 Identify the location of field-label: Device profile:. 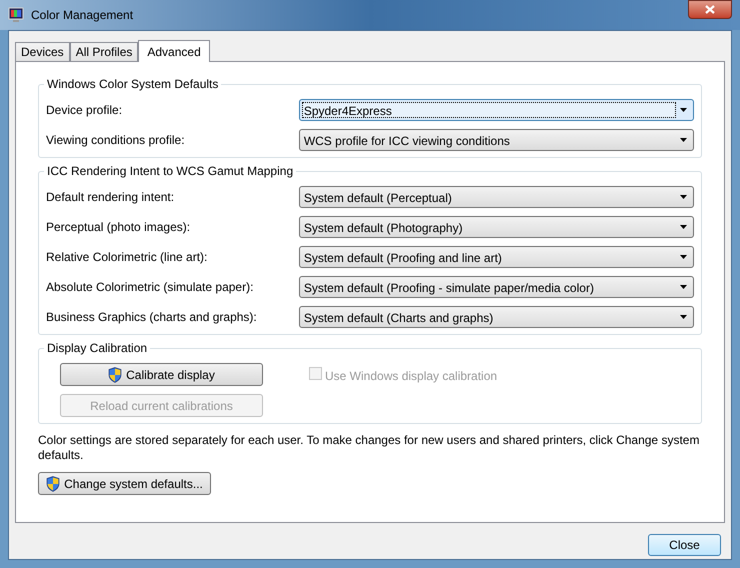
(85, 110).